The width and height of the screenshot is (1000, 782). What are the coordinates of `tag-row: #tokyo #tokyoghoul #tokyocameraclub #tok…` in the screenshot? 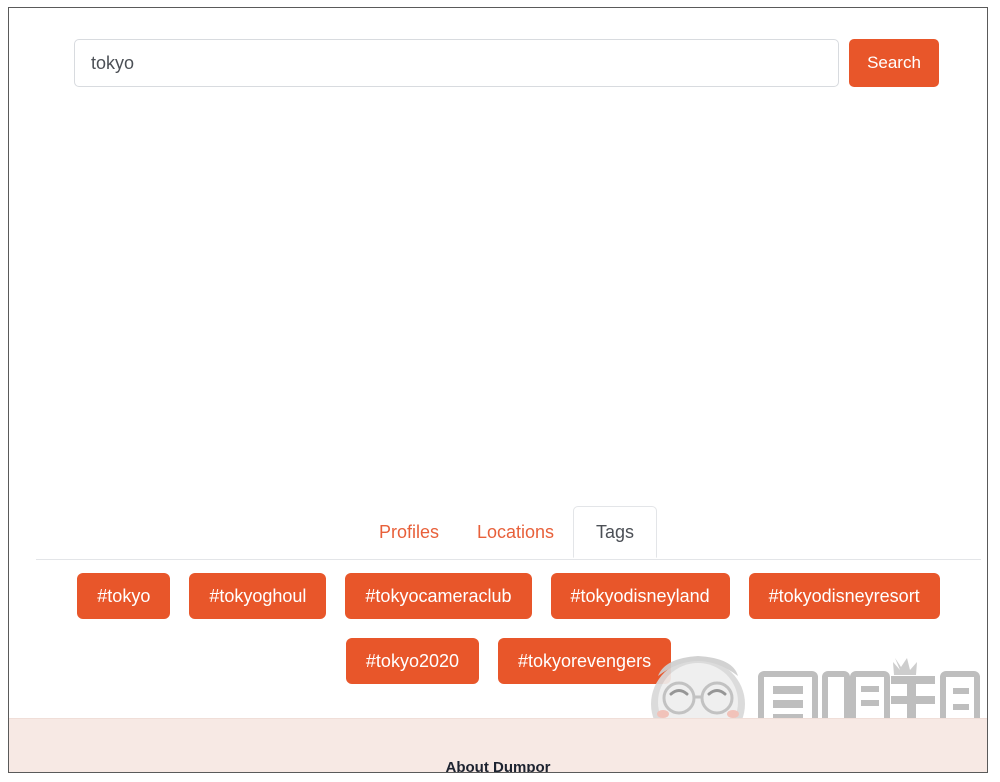 It's located at (508, 596).